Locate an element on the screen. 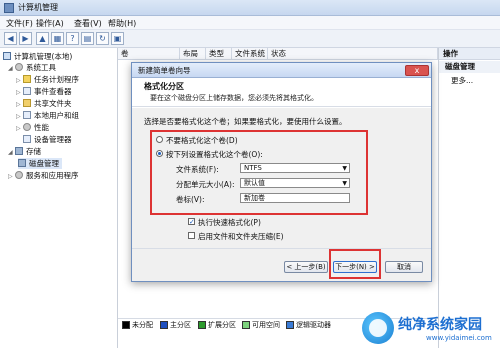  tree-services: ▷ 服务和应用程序 is located at coordinates (43, 175).